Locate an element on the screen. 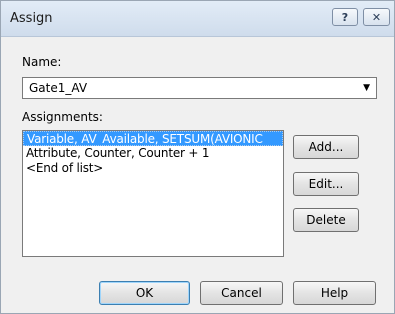 This screenshot has height=314, width=395. close-button: ✕ is located at coordinates (376, 17).